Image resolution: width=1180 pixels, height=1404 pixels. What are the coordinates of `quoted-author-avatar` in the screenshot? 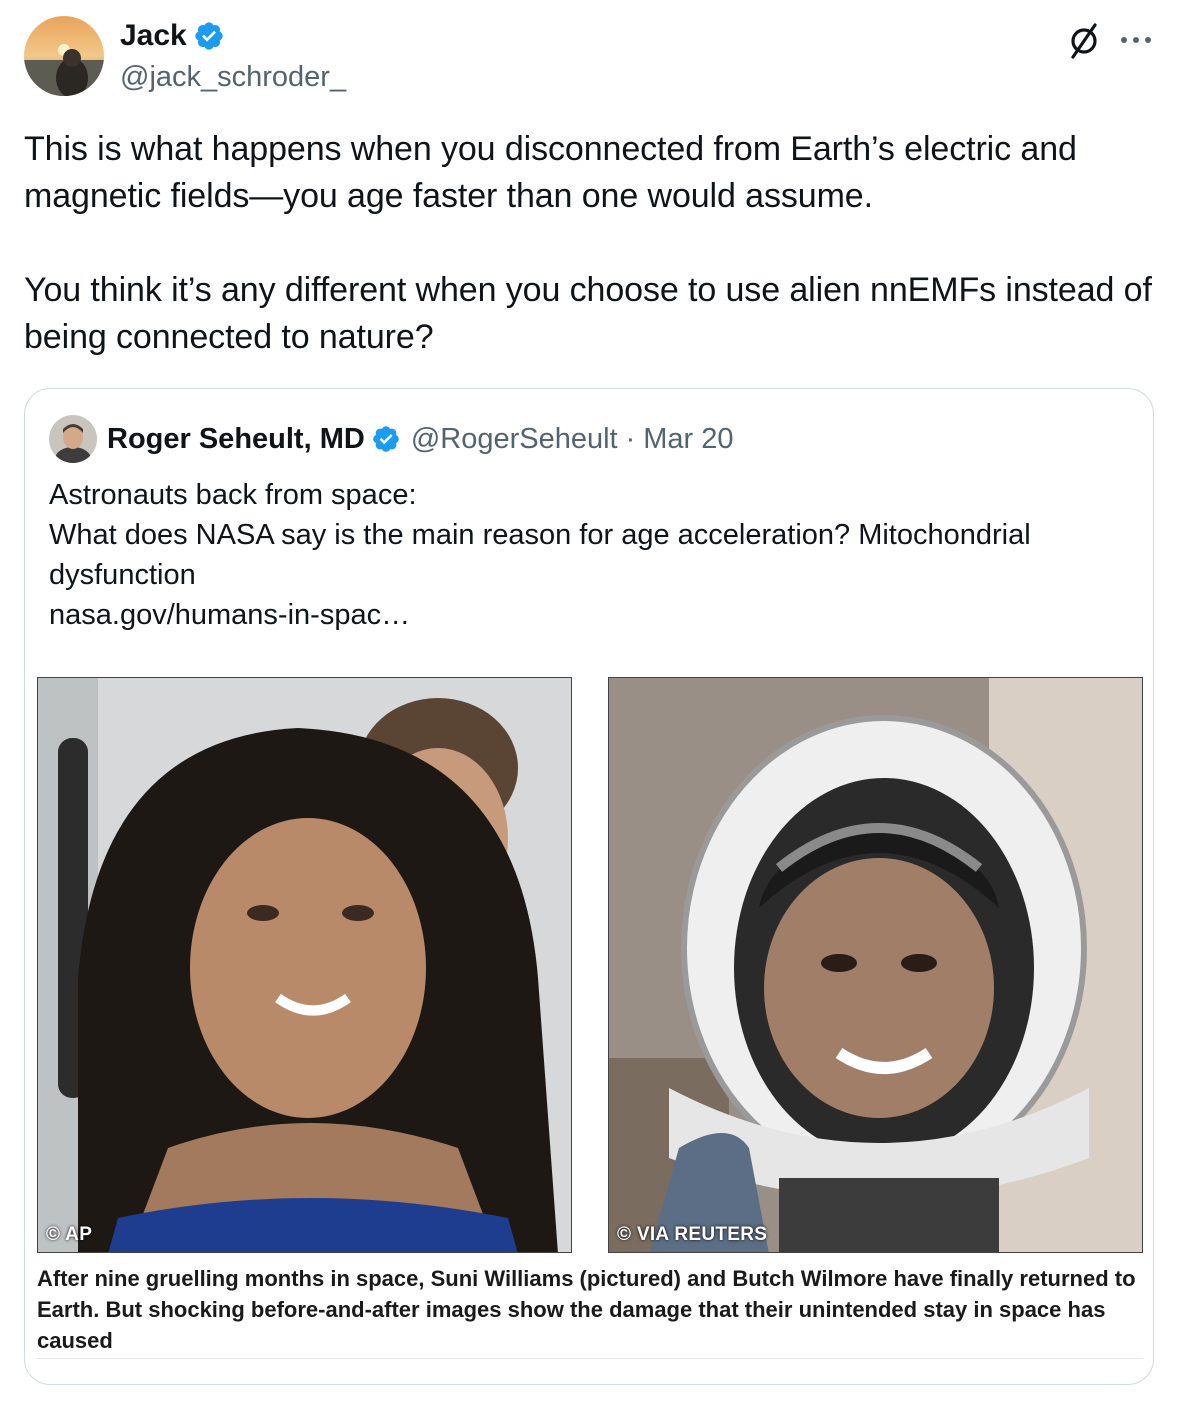 It's located at (73, 439).